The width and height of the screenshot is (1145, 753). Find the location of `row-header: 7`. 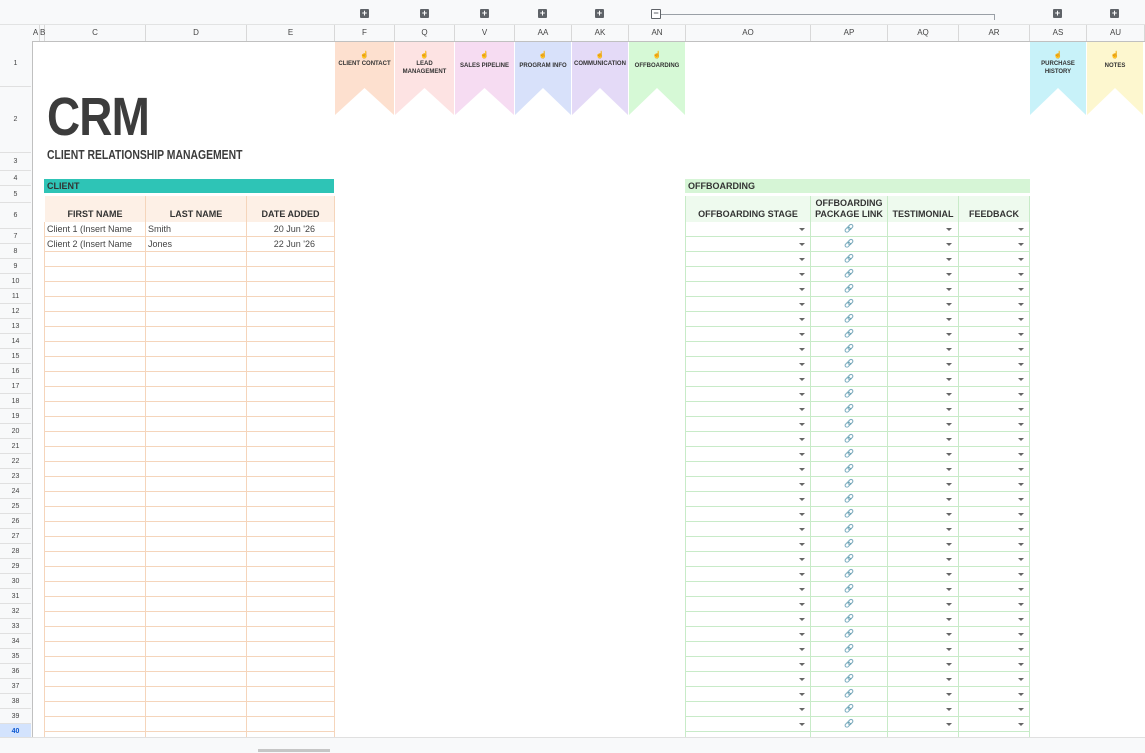

row-header: 7 is located at coordinates (15, 236).